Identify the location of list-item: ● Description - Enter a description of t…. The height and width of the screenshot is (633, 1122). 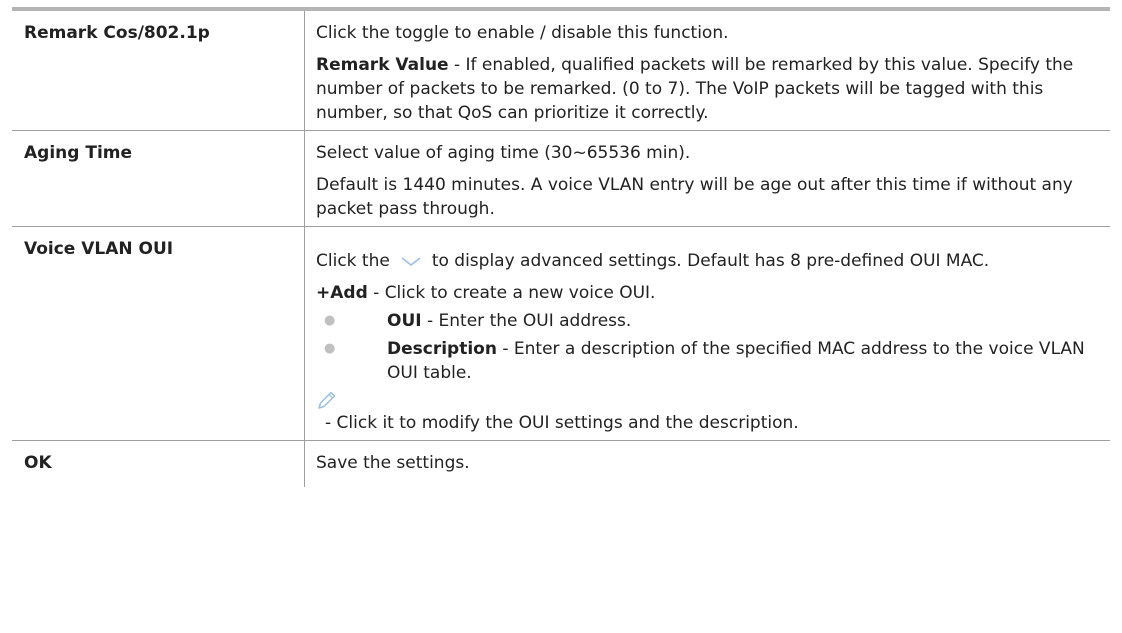
(709, 361).